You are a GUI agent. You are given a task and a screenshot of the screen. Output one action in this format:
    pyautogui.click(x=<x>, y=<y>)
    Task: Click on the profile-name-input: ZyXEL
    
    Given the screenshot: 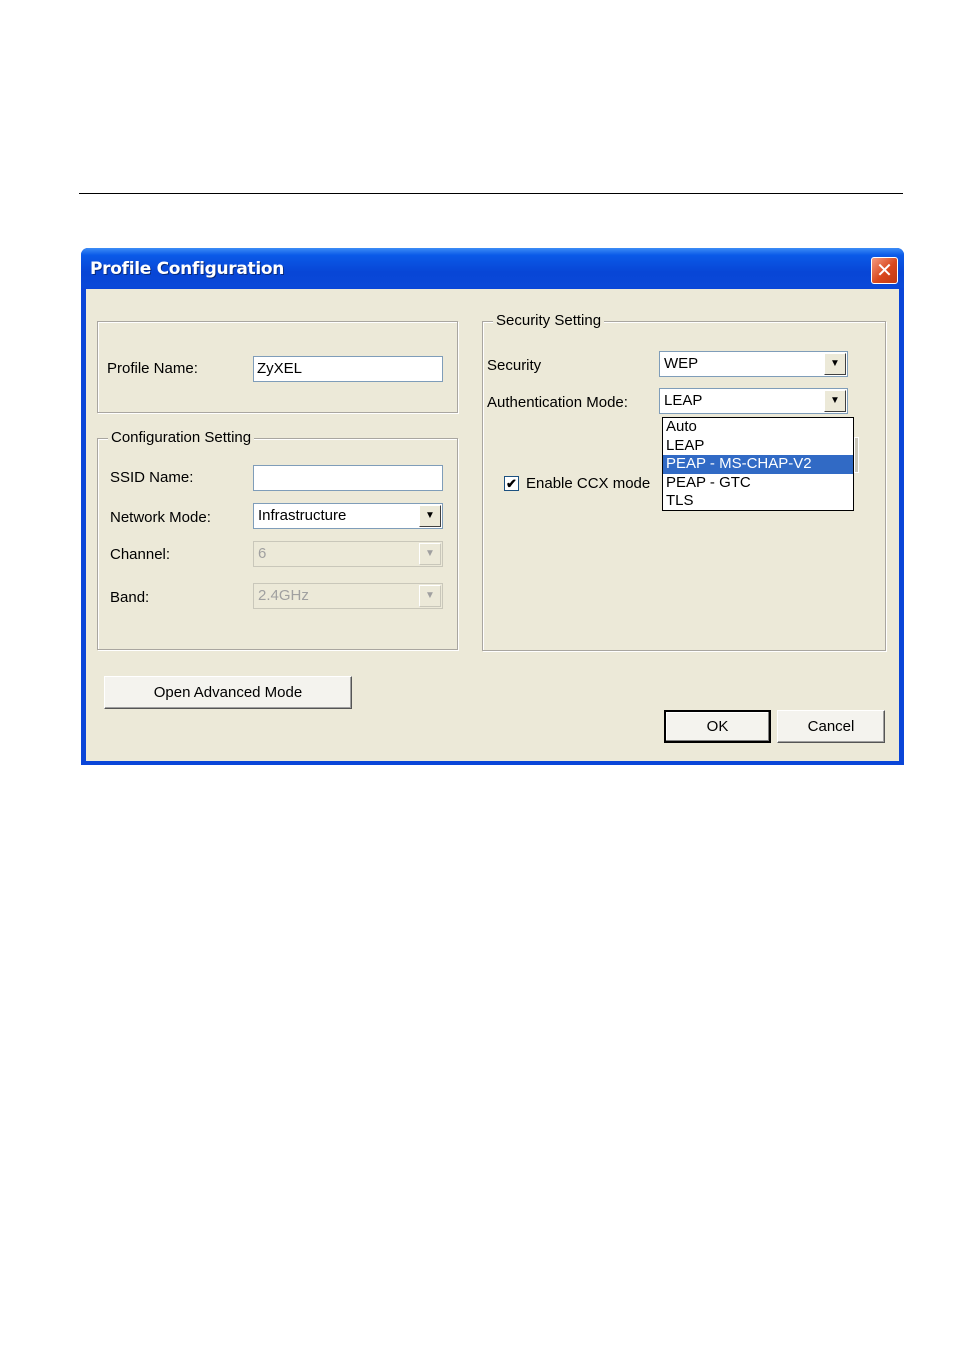 What is the action you would take?
    pyautogui.click(x=348, y=369)
    